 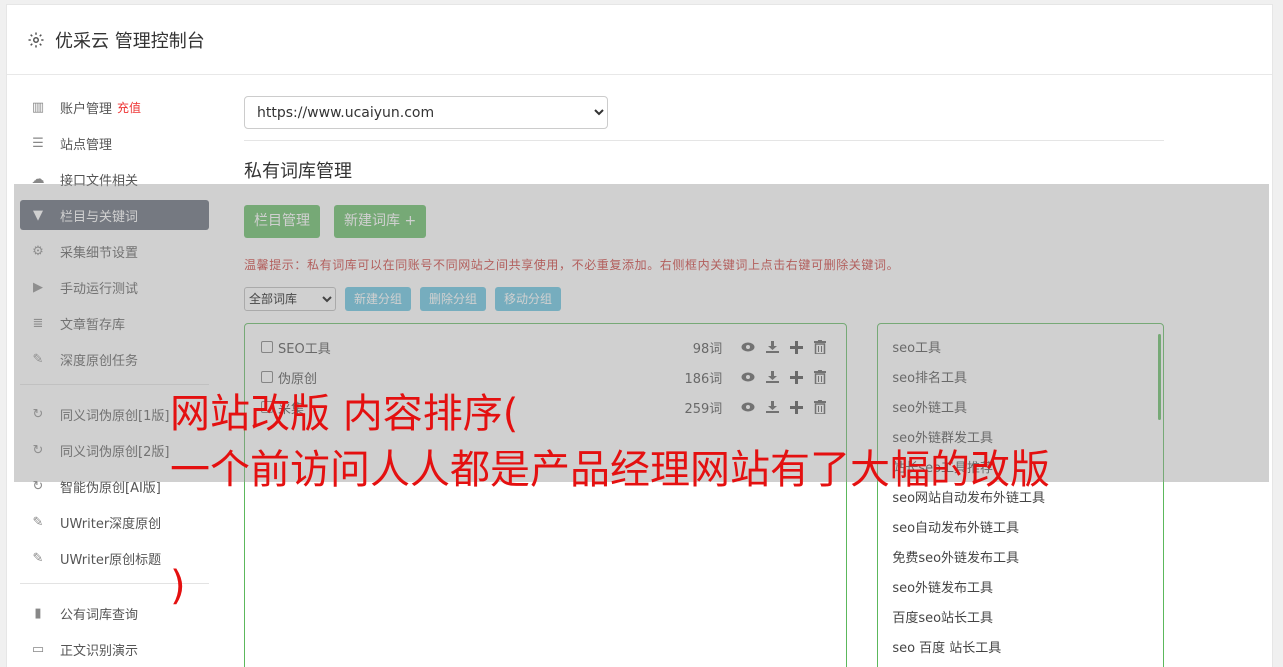 I want to click on top-bar: 优采云 管理控制台, so click(x=639, y=40).